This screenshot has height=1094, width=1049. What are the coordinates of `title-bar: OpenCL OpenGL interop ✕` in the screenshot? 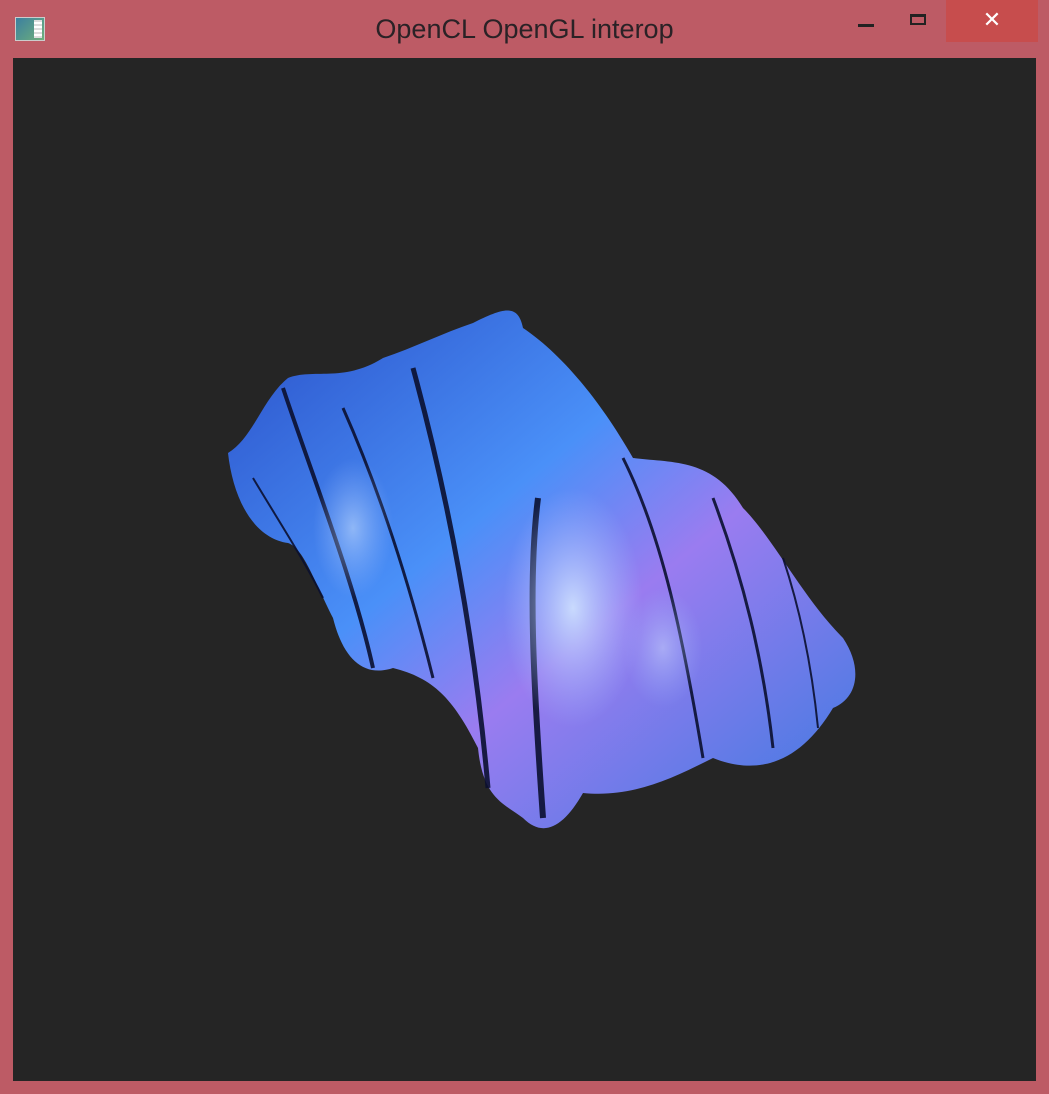 It's located at (524, 29).